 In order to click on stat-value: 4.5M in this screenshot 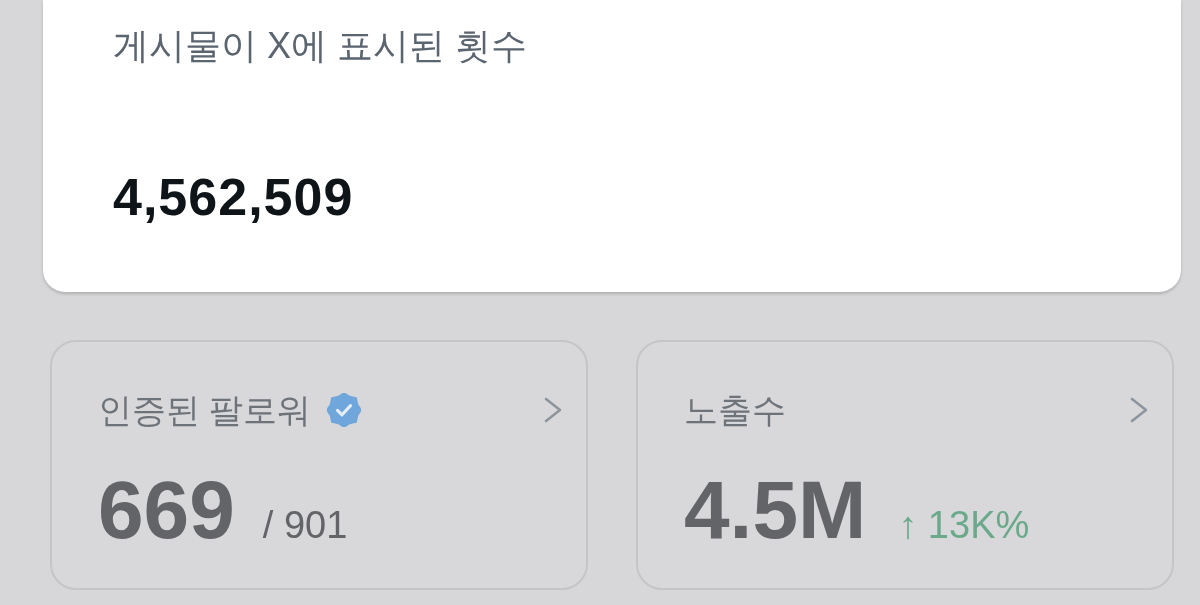, I will do `click(775, 509)`.